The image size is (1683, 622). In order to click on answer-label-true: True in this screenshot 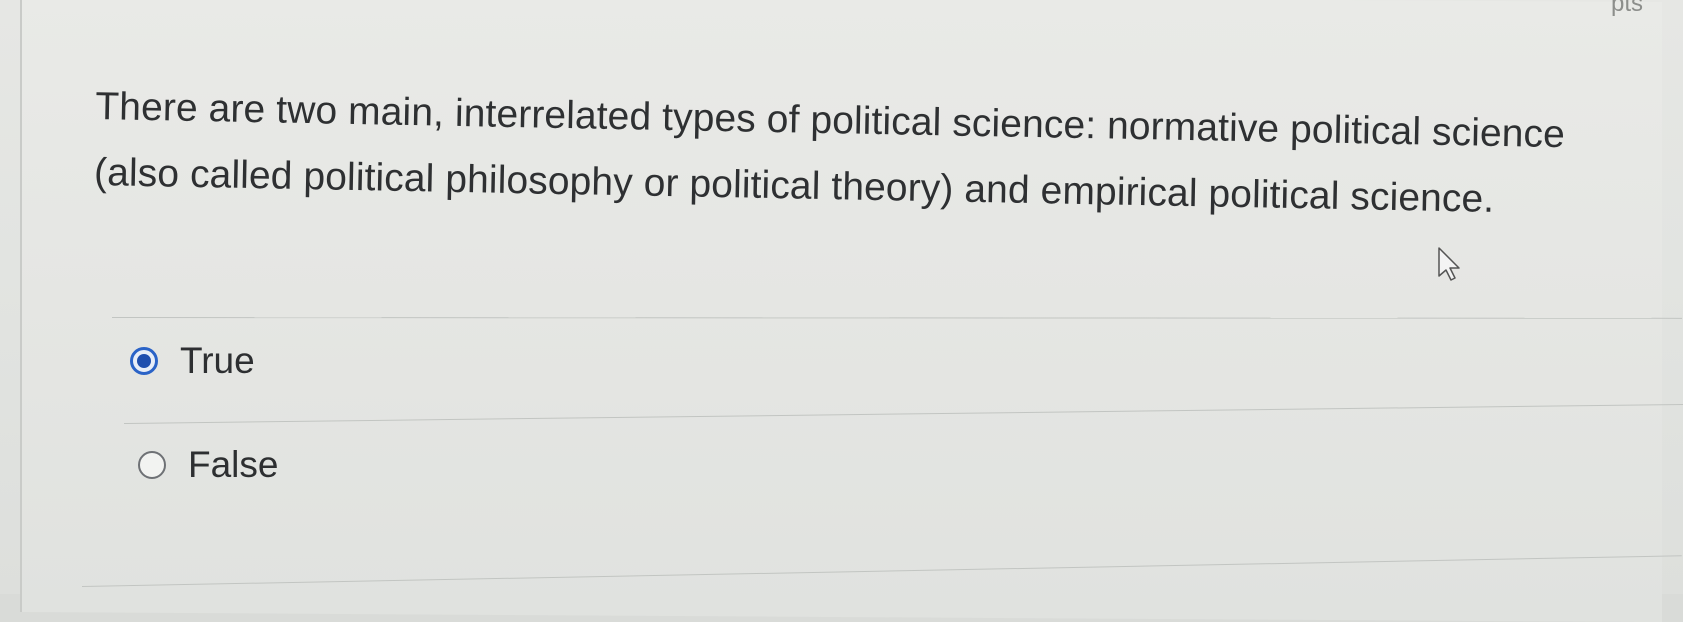, I will do `click(217, 360)`.